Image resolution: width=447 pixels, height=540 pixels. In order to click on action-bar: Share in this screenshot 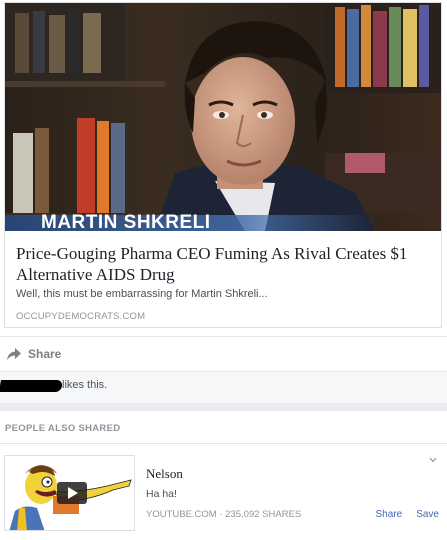, I will do `click(223, 354)`.